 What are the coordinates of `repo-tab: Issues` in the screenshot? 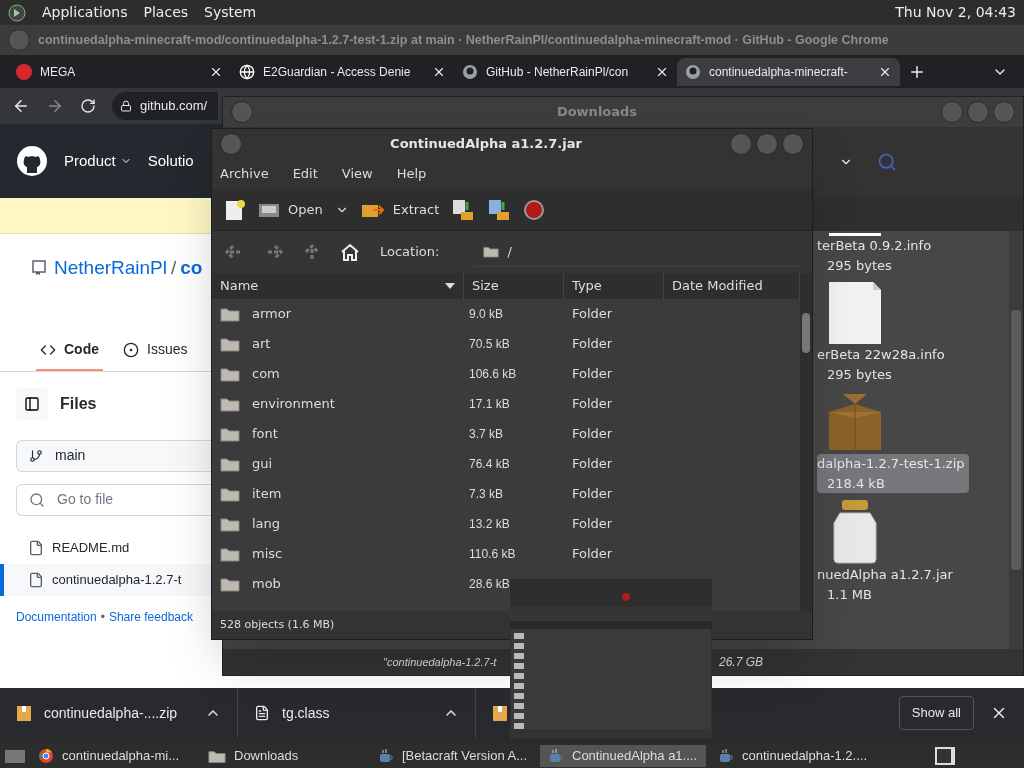 It's located at (155, 350).